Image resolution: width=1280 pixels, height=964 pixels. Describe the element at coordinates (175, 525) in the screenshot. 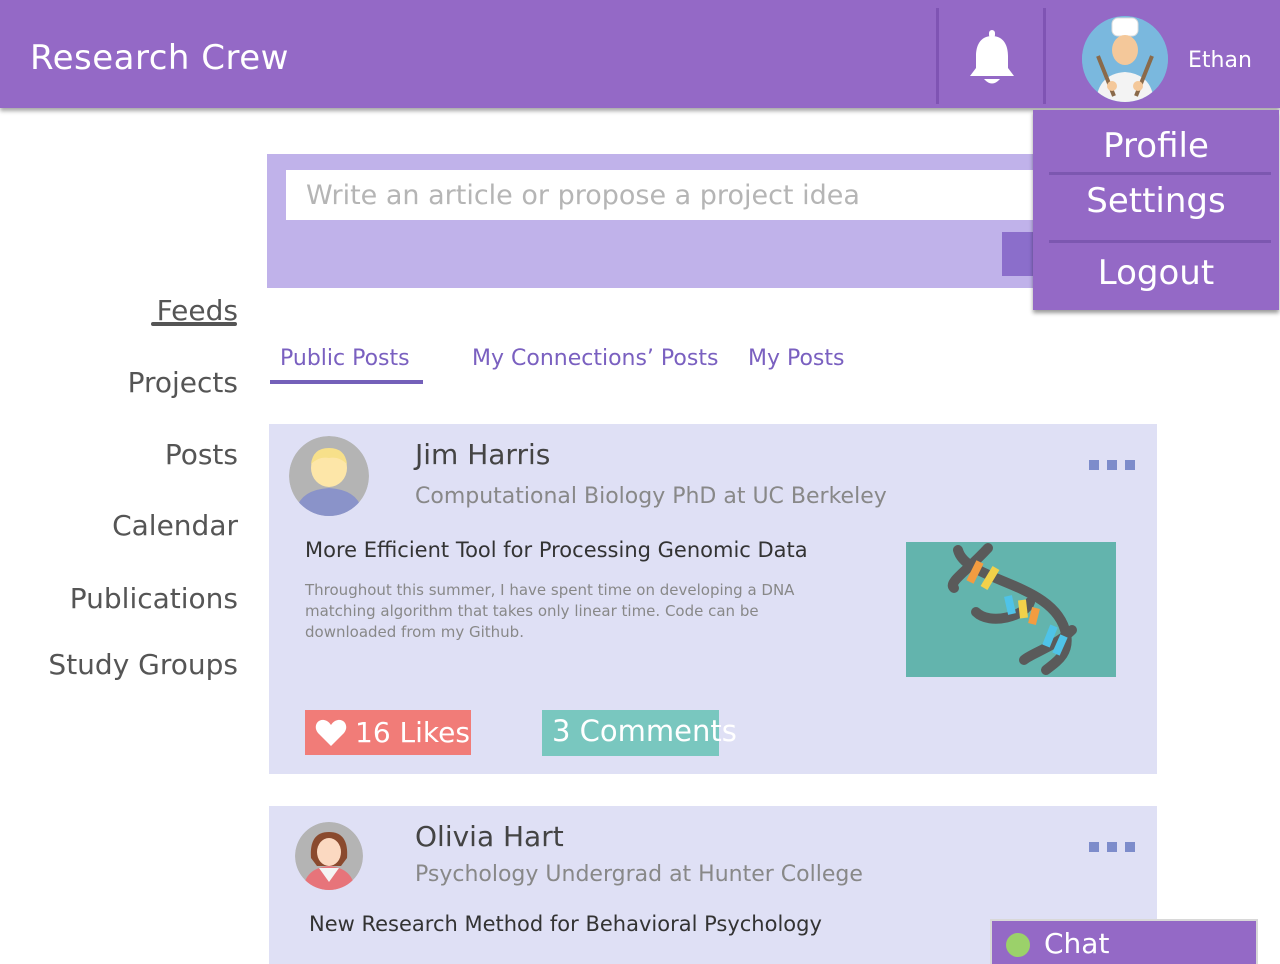

I see `sidebar-item-calendar: Calendar` at that location.